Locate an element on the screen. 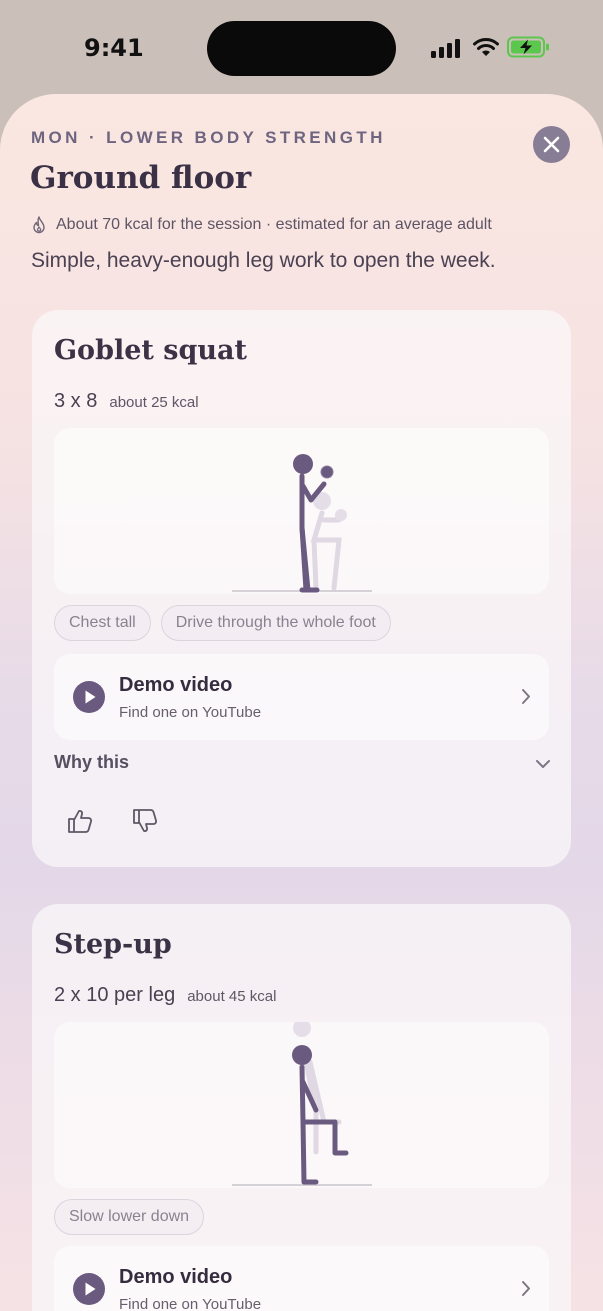  cue-chip: Slow lower down is located at coordinates (129, 1217).